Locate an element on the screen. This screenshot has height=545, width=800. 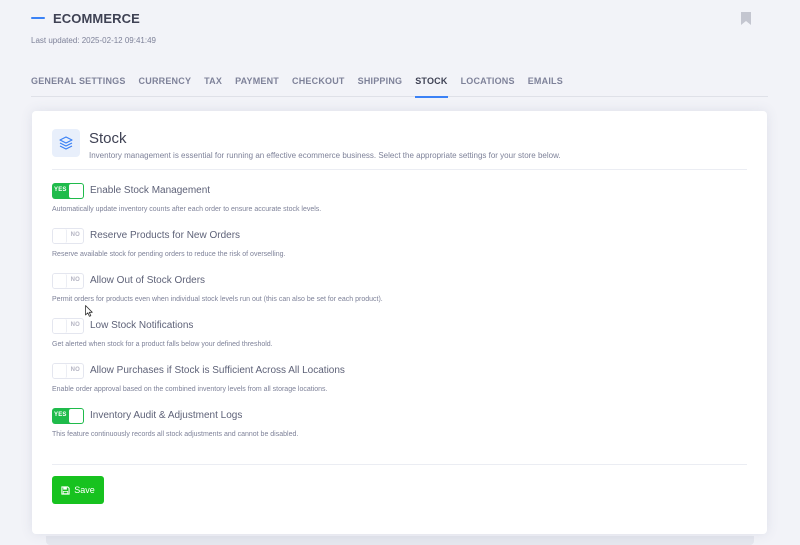
card-backdrop is located at coordinates (400, 540).